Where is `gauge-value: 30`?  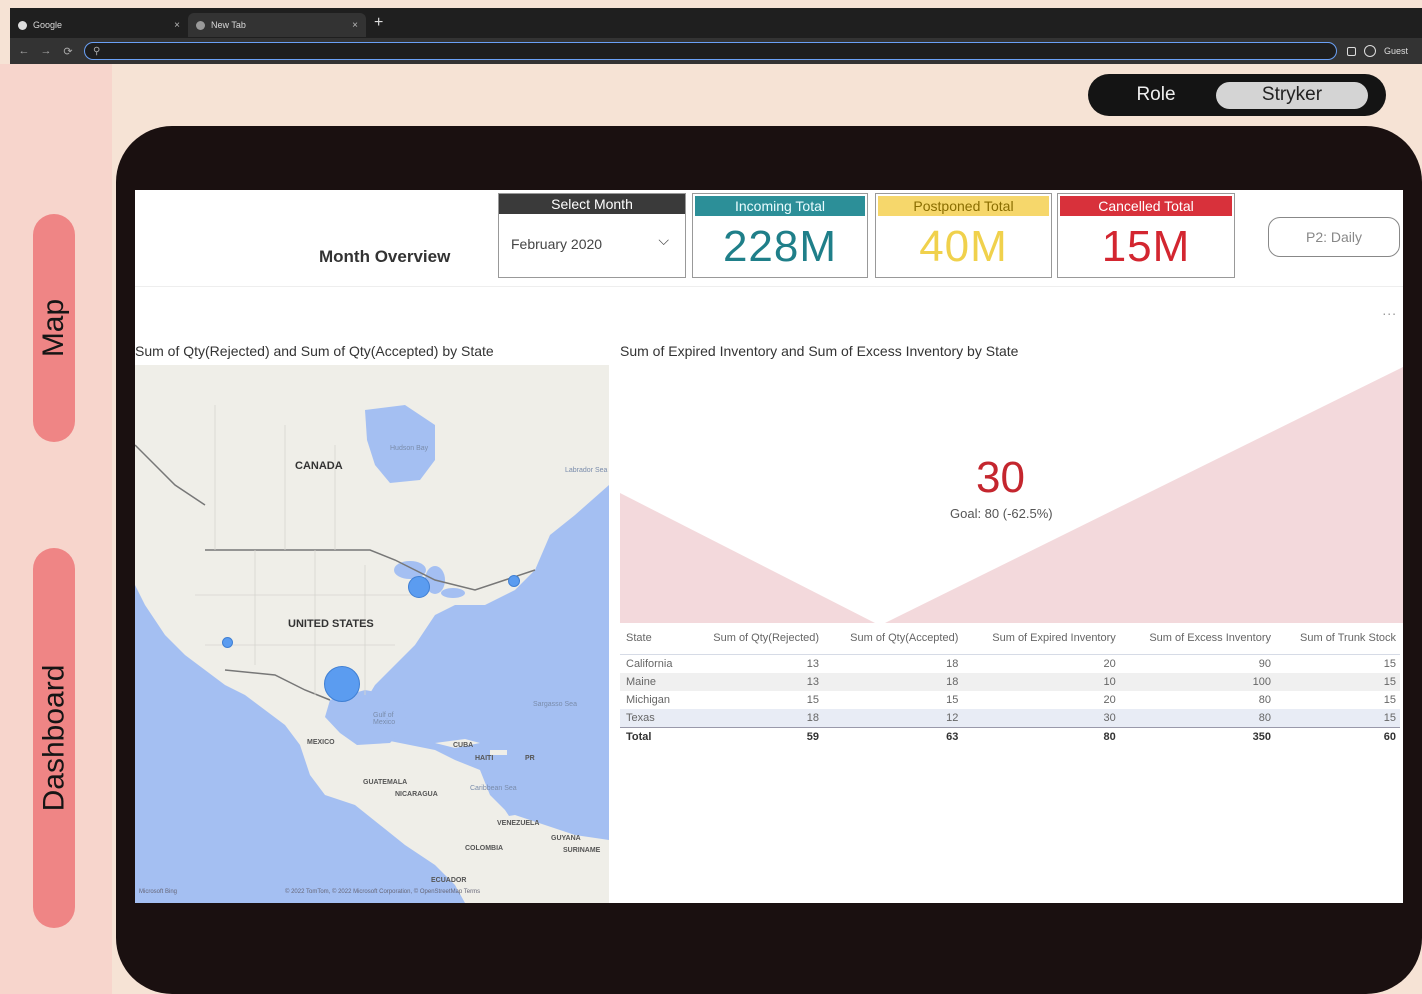
gauge-value: 30 is located at coordinates (1000, 477).